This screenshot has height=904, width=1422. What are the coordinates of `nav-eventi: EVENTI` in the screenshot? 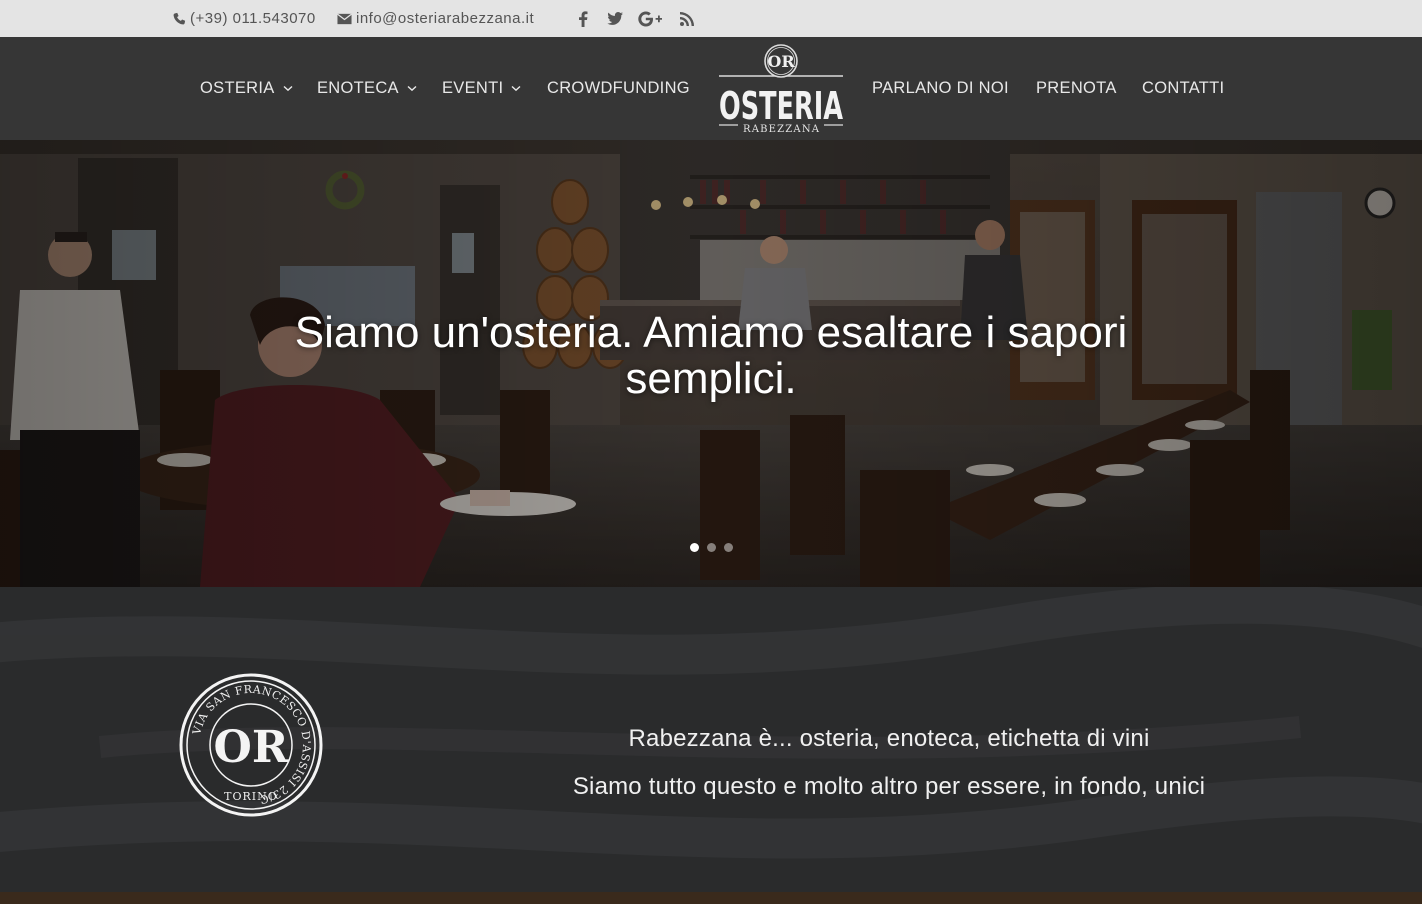 It's located at (481, 88).